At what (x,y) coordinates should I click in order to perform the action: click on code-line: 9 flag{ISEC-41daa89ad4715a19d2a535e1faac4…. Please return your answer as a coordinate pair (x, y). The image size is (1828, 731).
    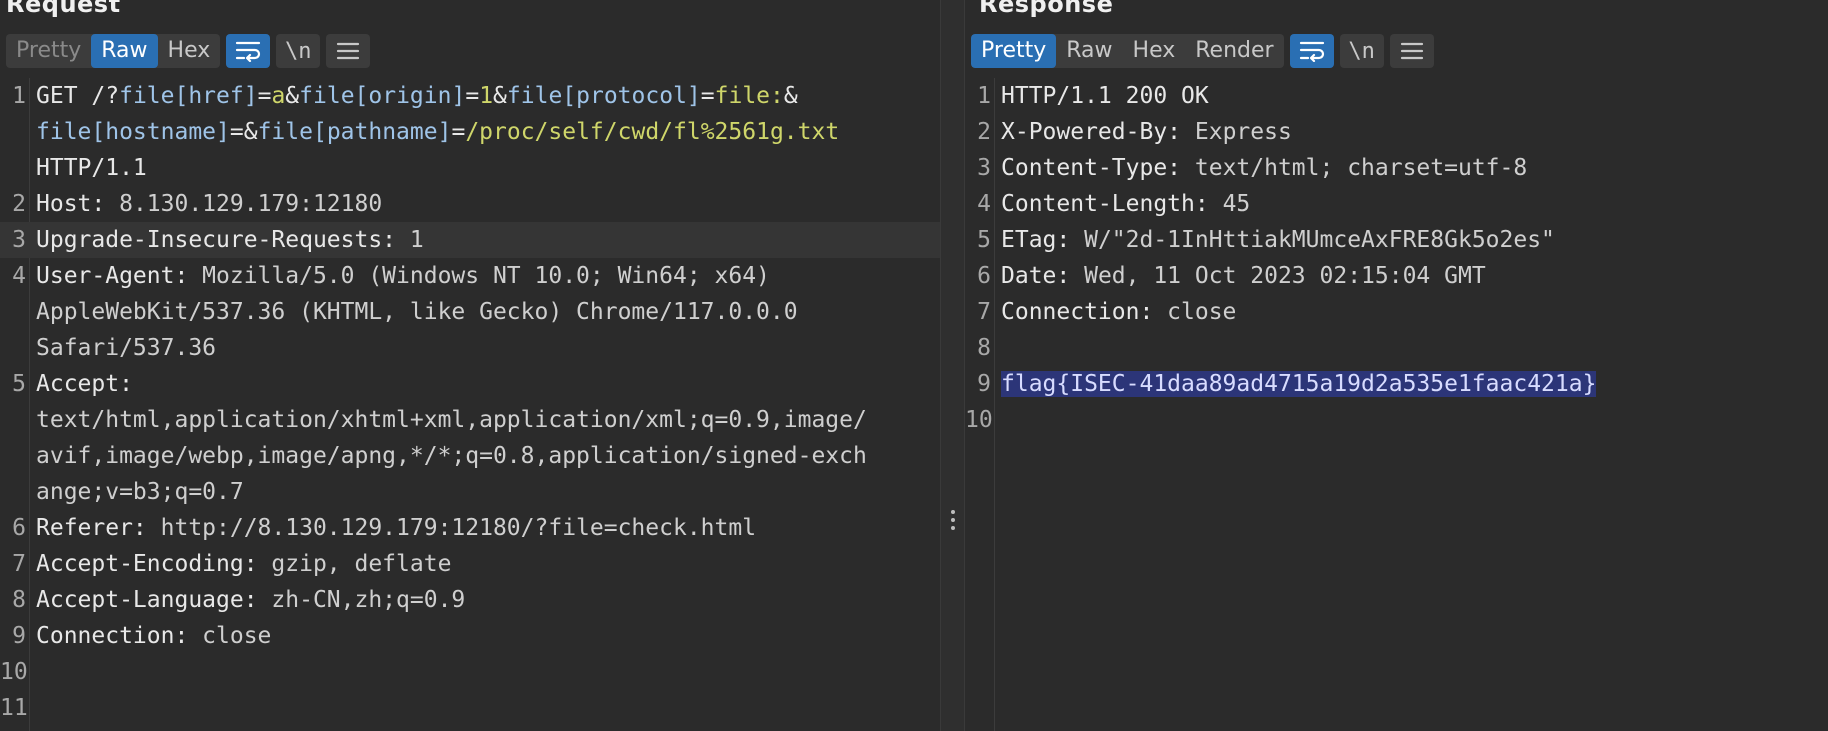
    Looking at the image, I should click on (1396, 384).